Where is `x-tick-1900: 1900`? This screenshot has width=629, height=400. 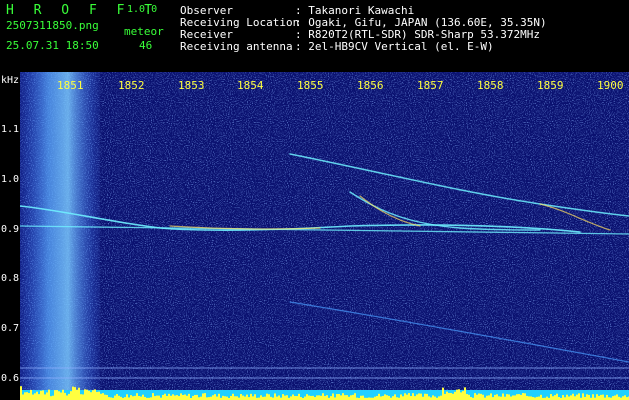
x-tick-1900: 1900 is located at coordinates (610, 85).